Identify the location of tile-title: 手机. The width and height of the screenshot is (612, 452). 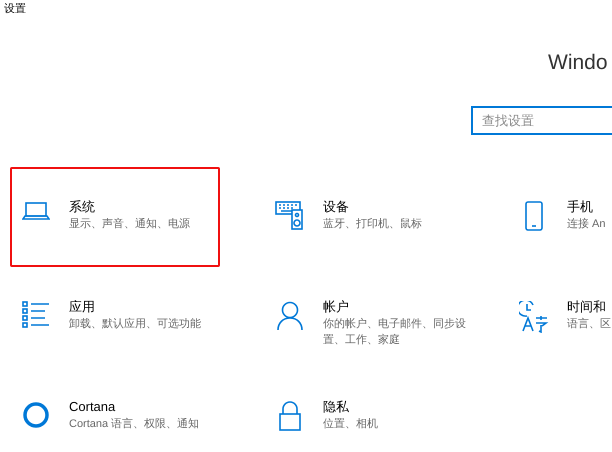
(580, 207).